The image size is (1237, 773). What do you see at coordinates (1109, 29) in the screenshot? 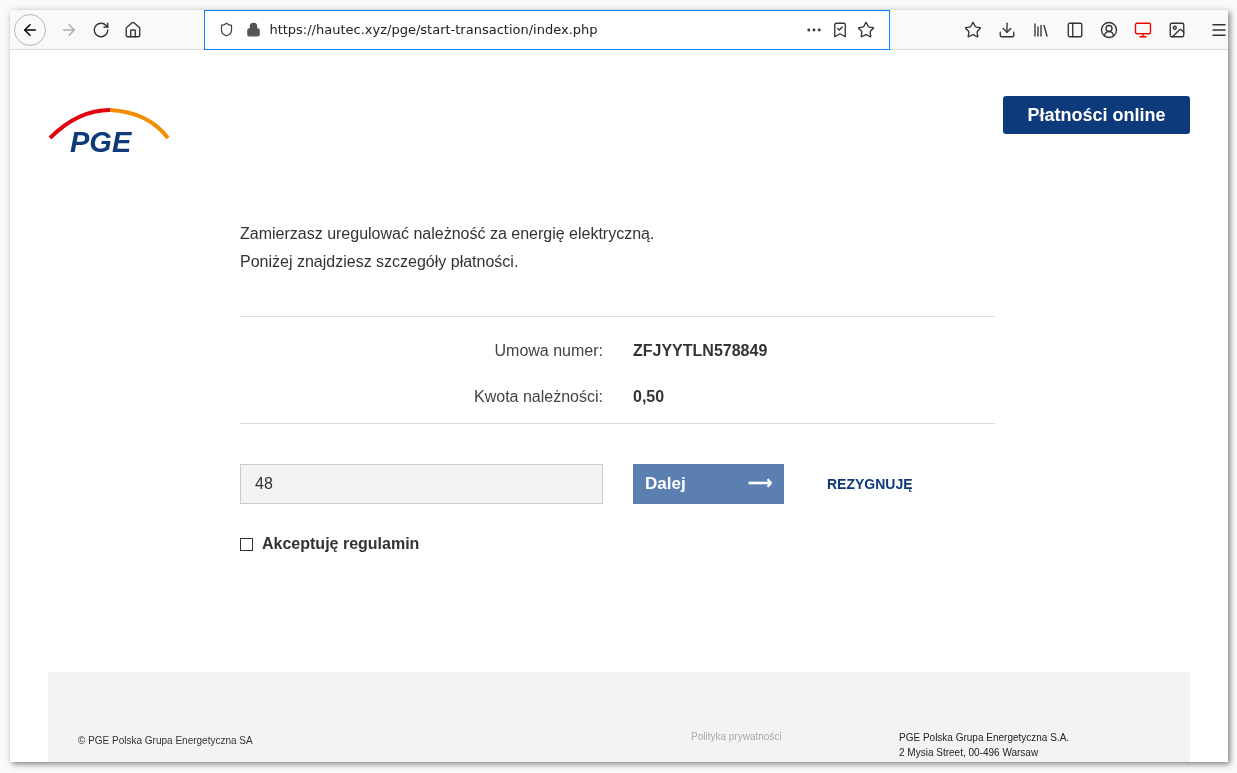
I see `account-icon` at bounding box center [1109, 29].